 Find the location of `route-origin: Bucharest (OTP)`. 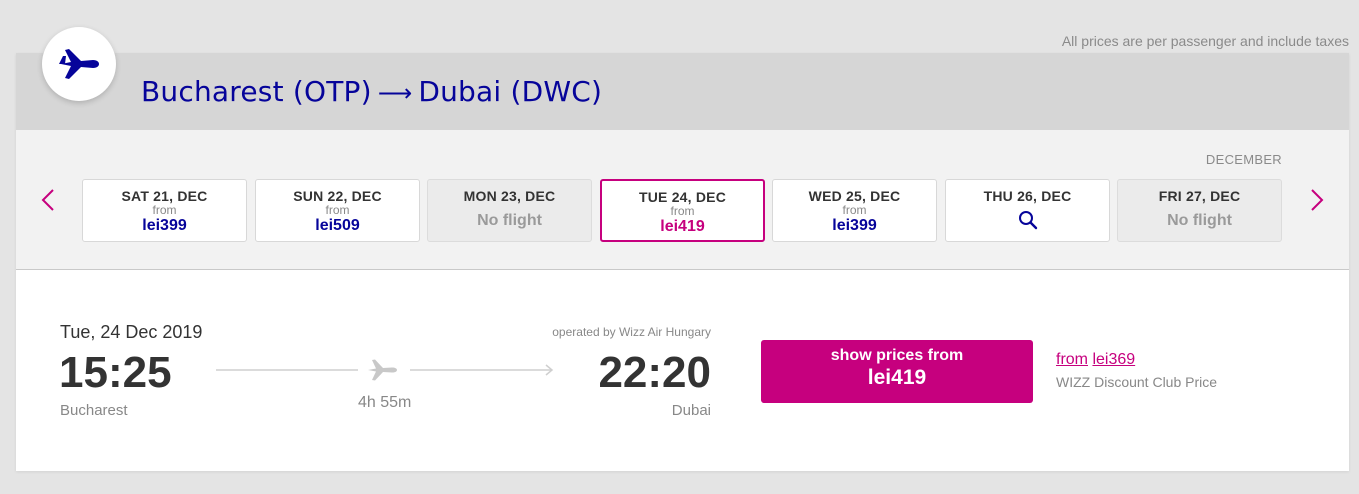

route-origin: Bucharest (OTP) is located at coordinates (256, 91).